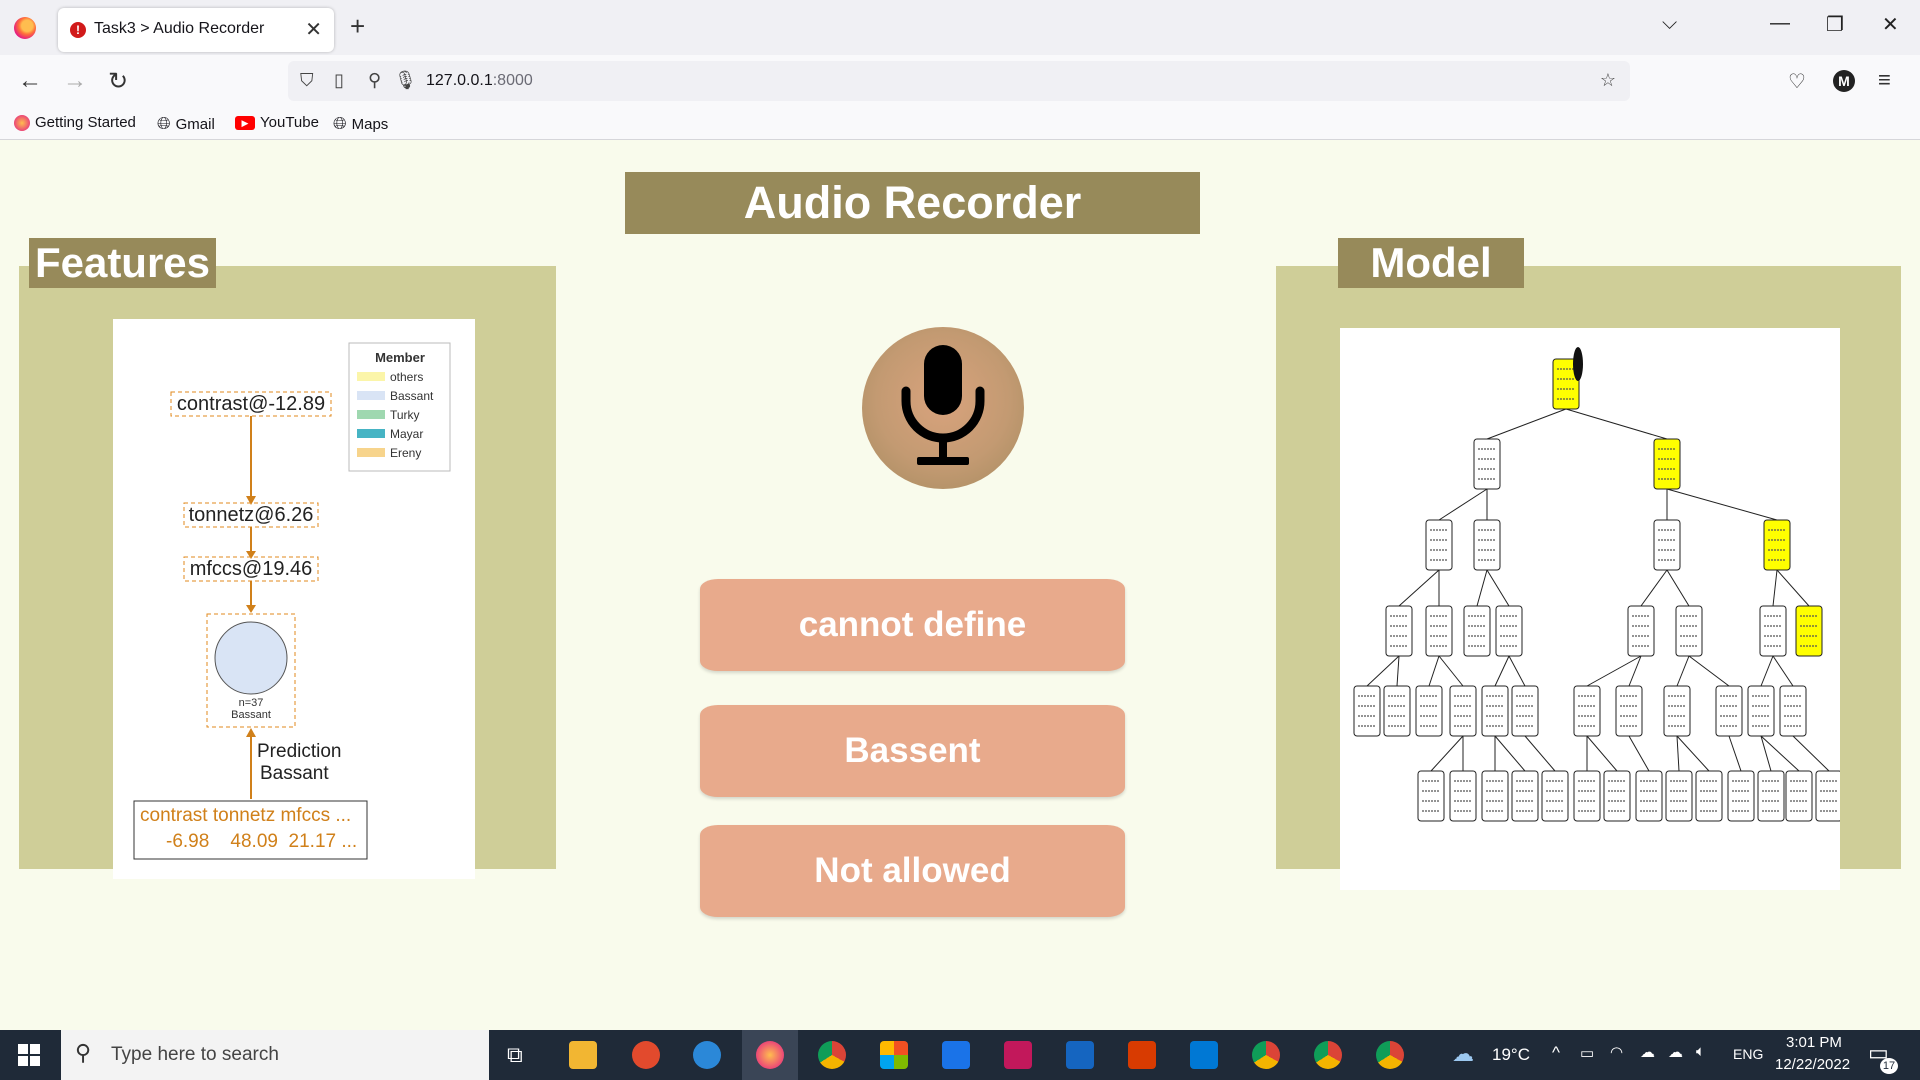  Describe the element at coordinates (186, 124) in the screenshot. I see `bookmark-gmail: 🌐︎ Gmail` at that location.